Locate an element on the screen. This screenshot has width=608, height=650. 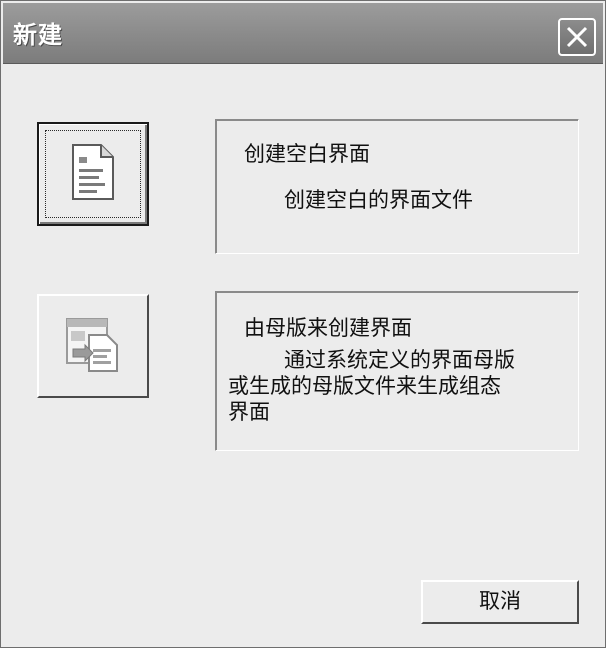
window-title: 新建 is located at coordinates (38, 35).